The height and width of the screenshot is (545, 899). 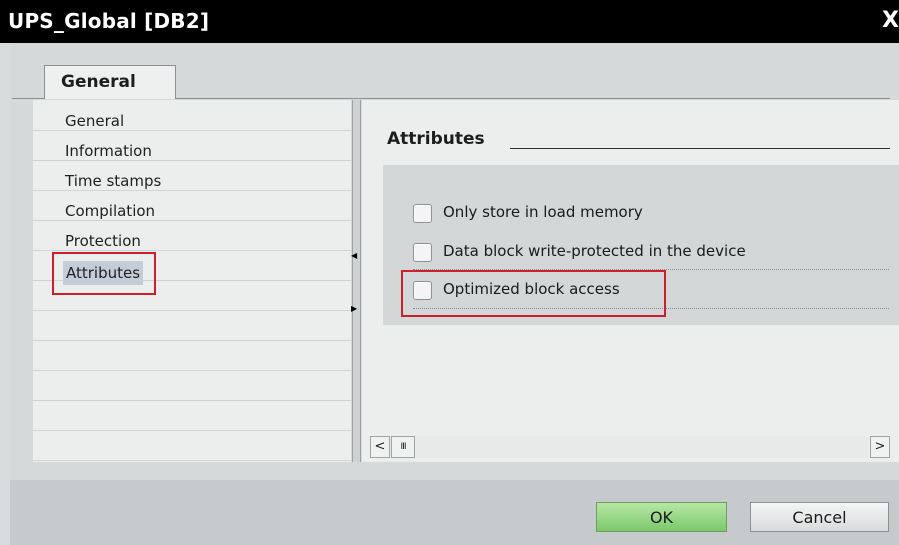 I want to click on scroll-thumb: III, so click(x=403, y=447).